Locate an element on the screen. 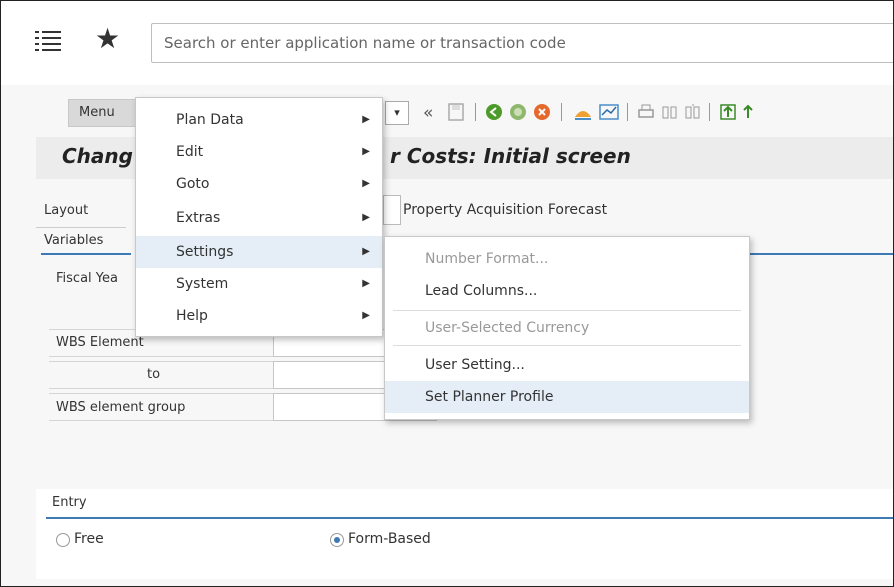 The image size is (894, 587). print-icon is located at coordinates (646, 112).